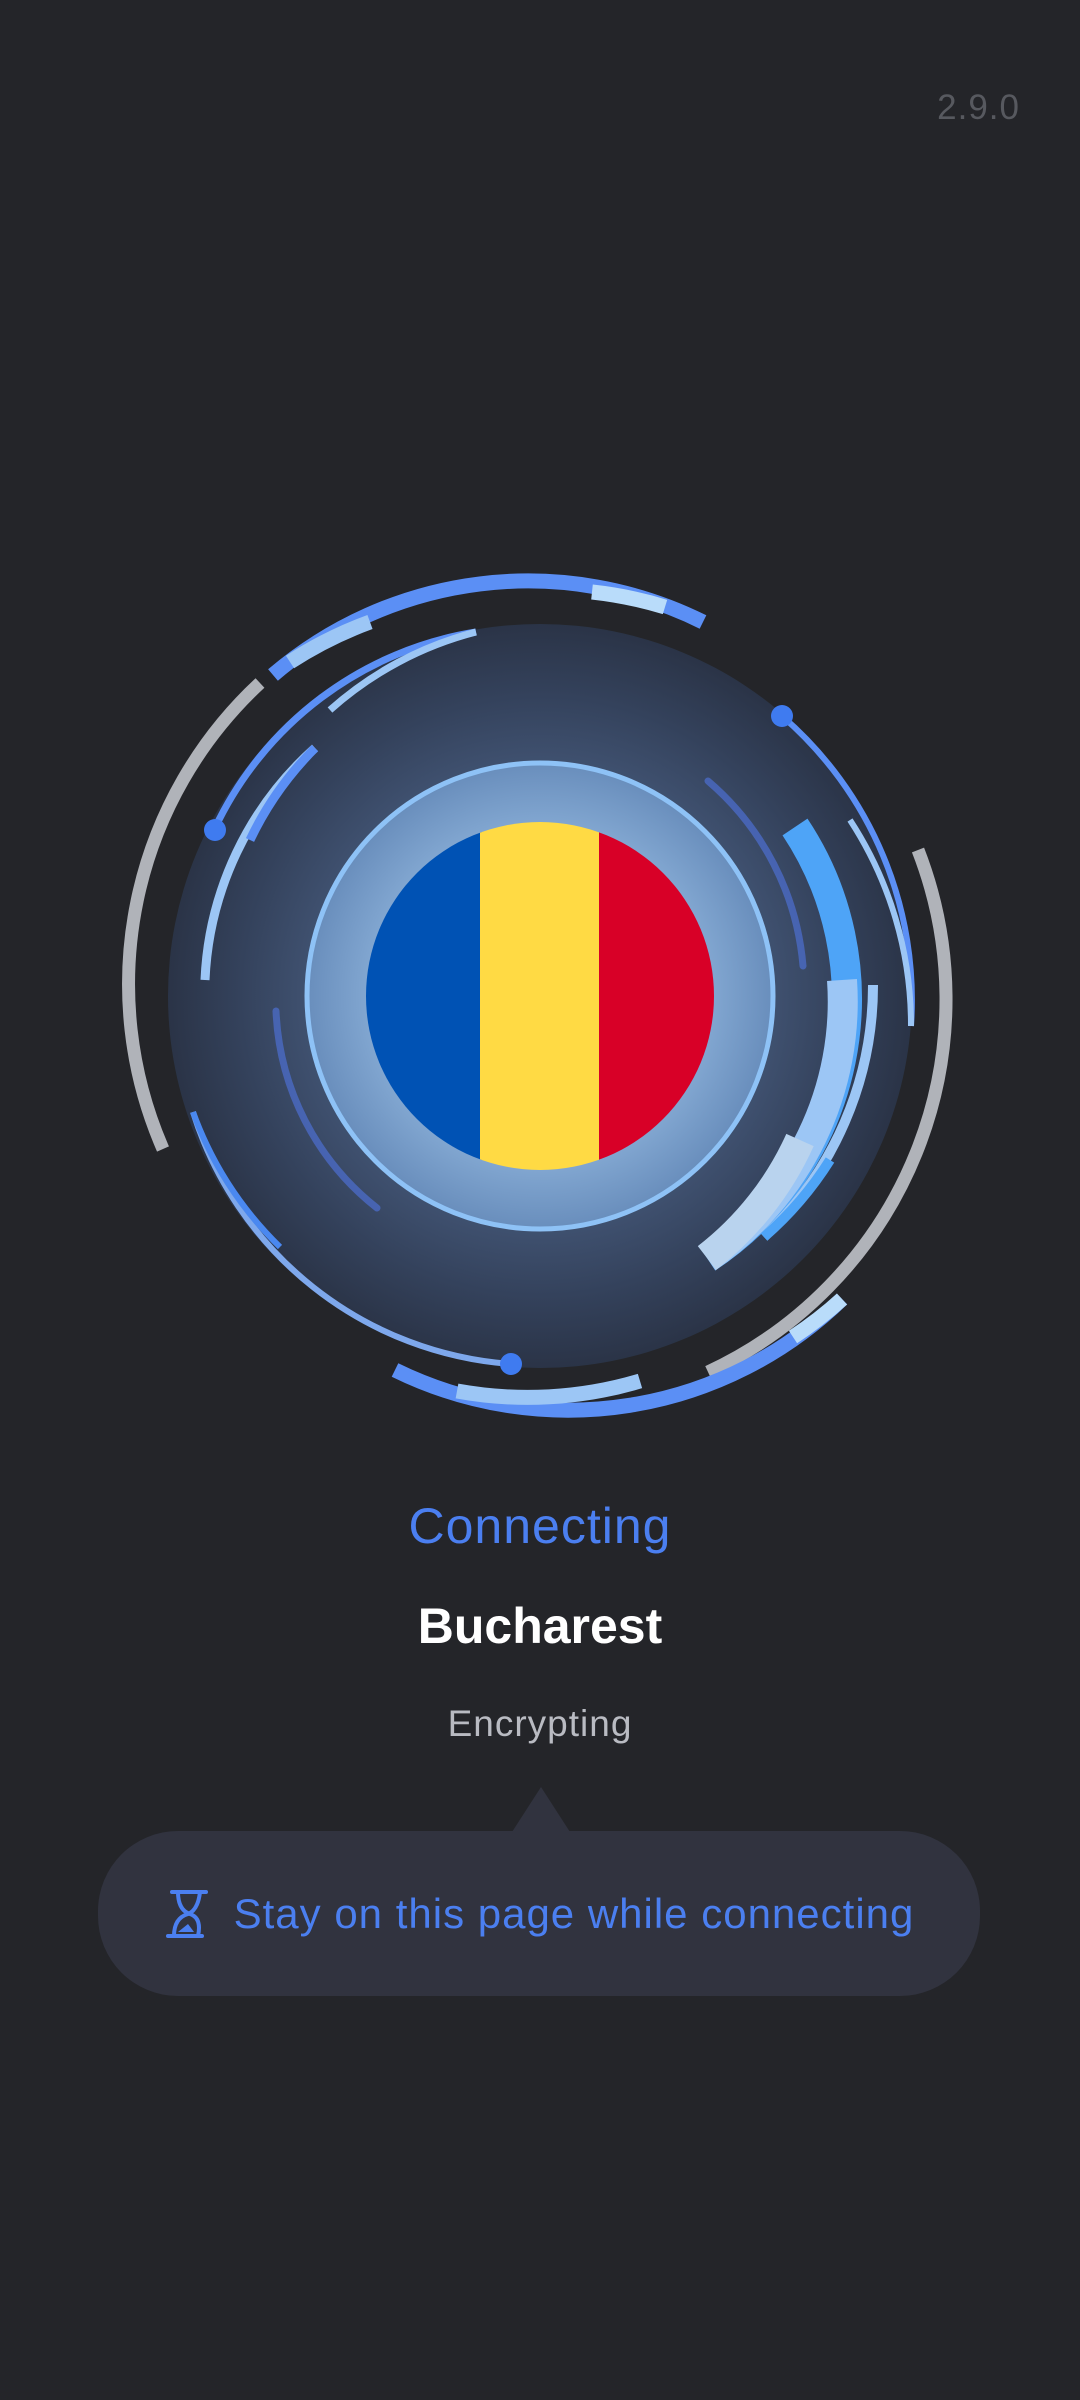 This screenshot has width=1080, height=2400. What do you see at coordinates (540, 1526) in the screenshot?
I see `connection-status: Connecting` at bounding box center [540, 1526].